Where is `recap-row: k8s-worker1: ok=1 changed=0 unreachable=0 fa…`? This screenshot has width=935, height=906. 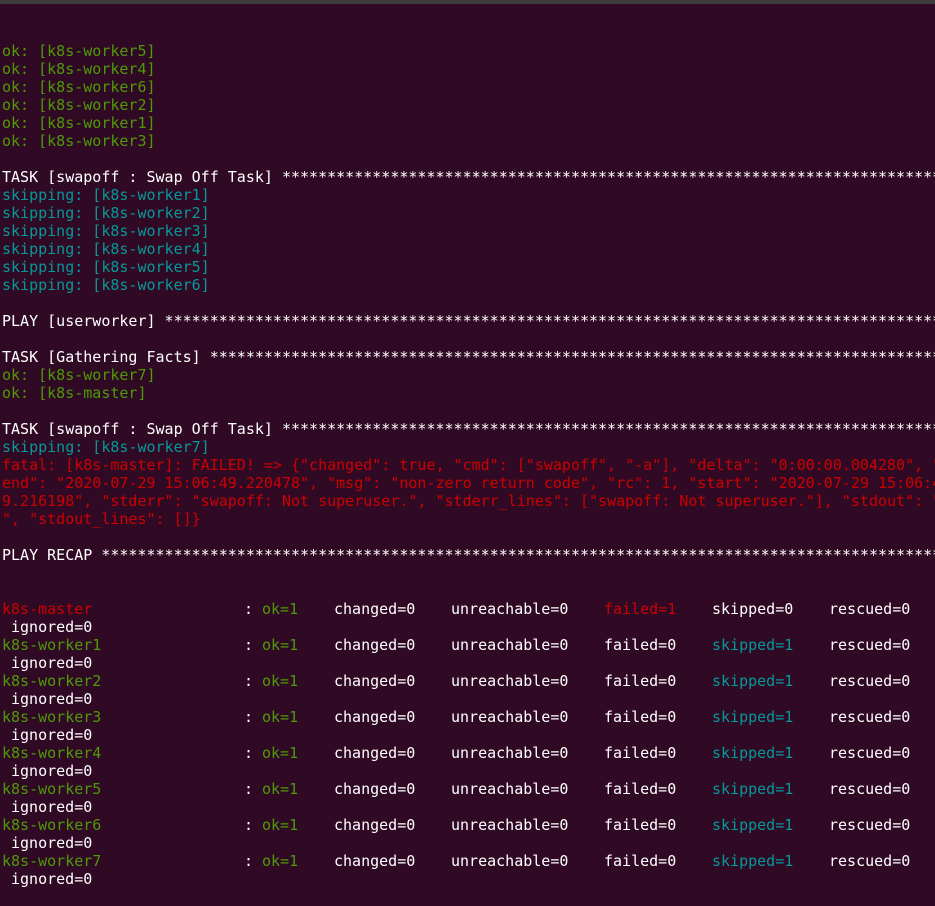 recap-row: k8s-worker1: ok=1 changed=0 unreachable=0 fa… is located at coordinates (468, 645).